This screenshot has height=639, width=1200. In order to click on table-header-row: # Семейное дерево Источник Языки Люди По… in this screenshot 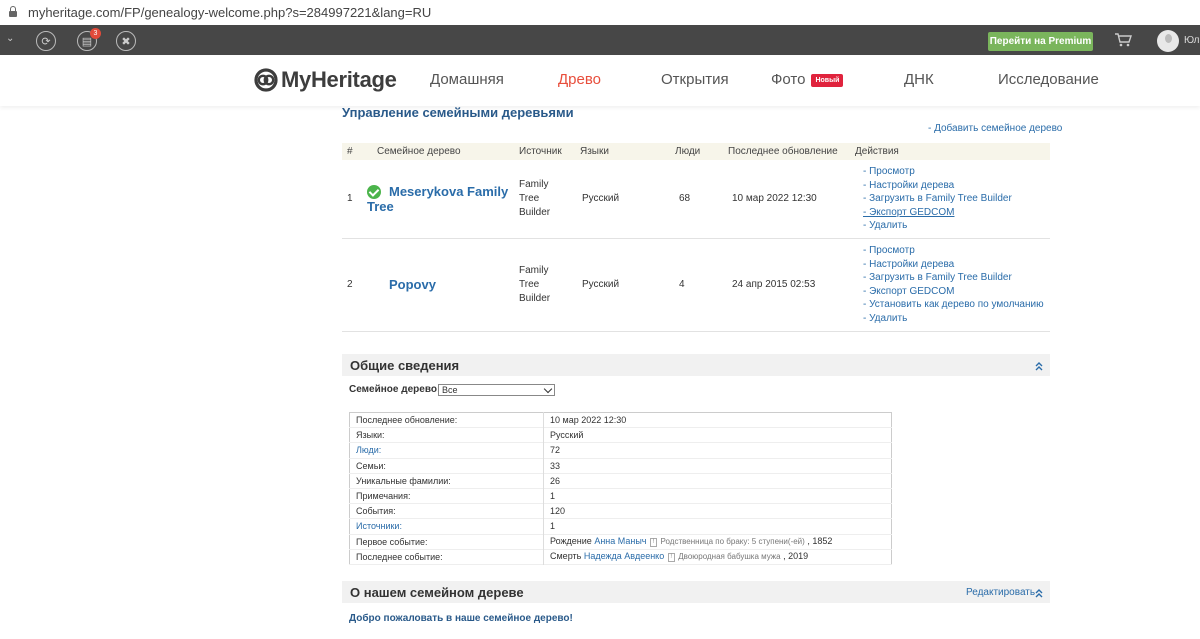, I will do `click(696, 151)`.